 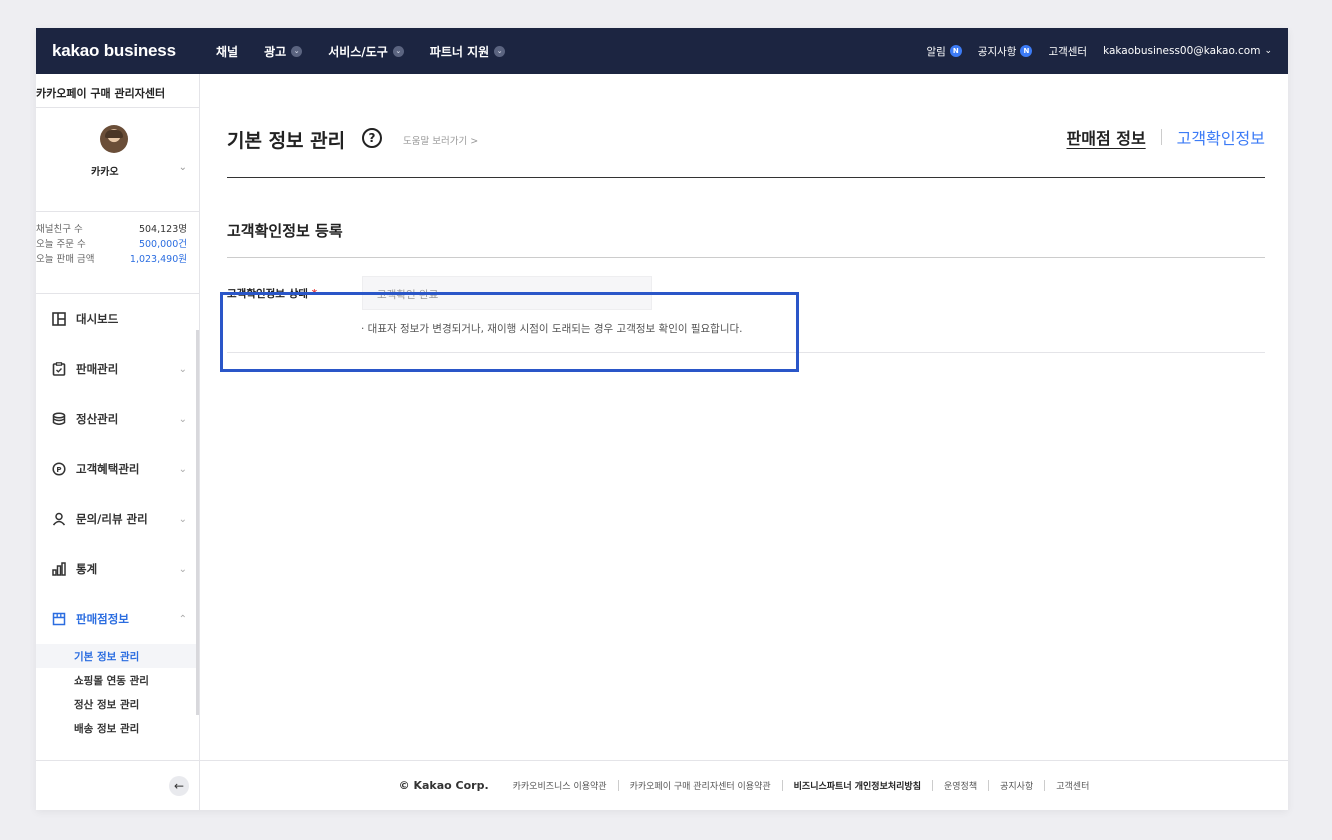 I want to click on section-title: 고객확인정보 등록, so click(x=285, y=231).